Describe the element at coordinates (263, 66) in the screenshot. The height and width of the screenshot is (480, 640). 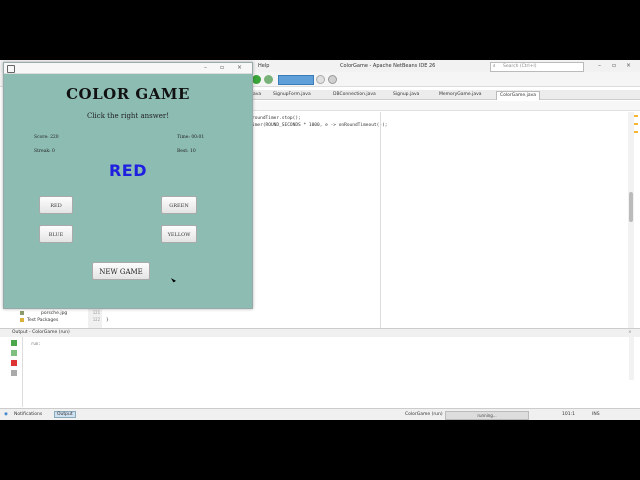
I see `menu-help: Help` at that location.